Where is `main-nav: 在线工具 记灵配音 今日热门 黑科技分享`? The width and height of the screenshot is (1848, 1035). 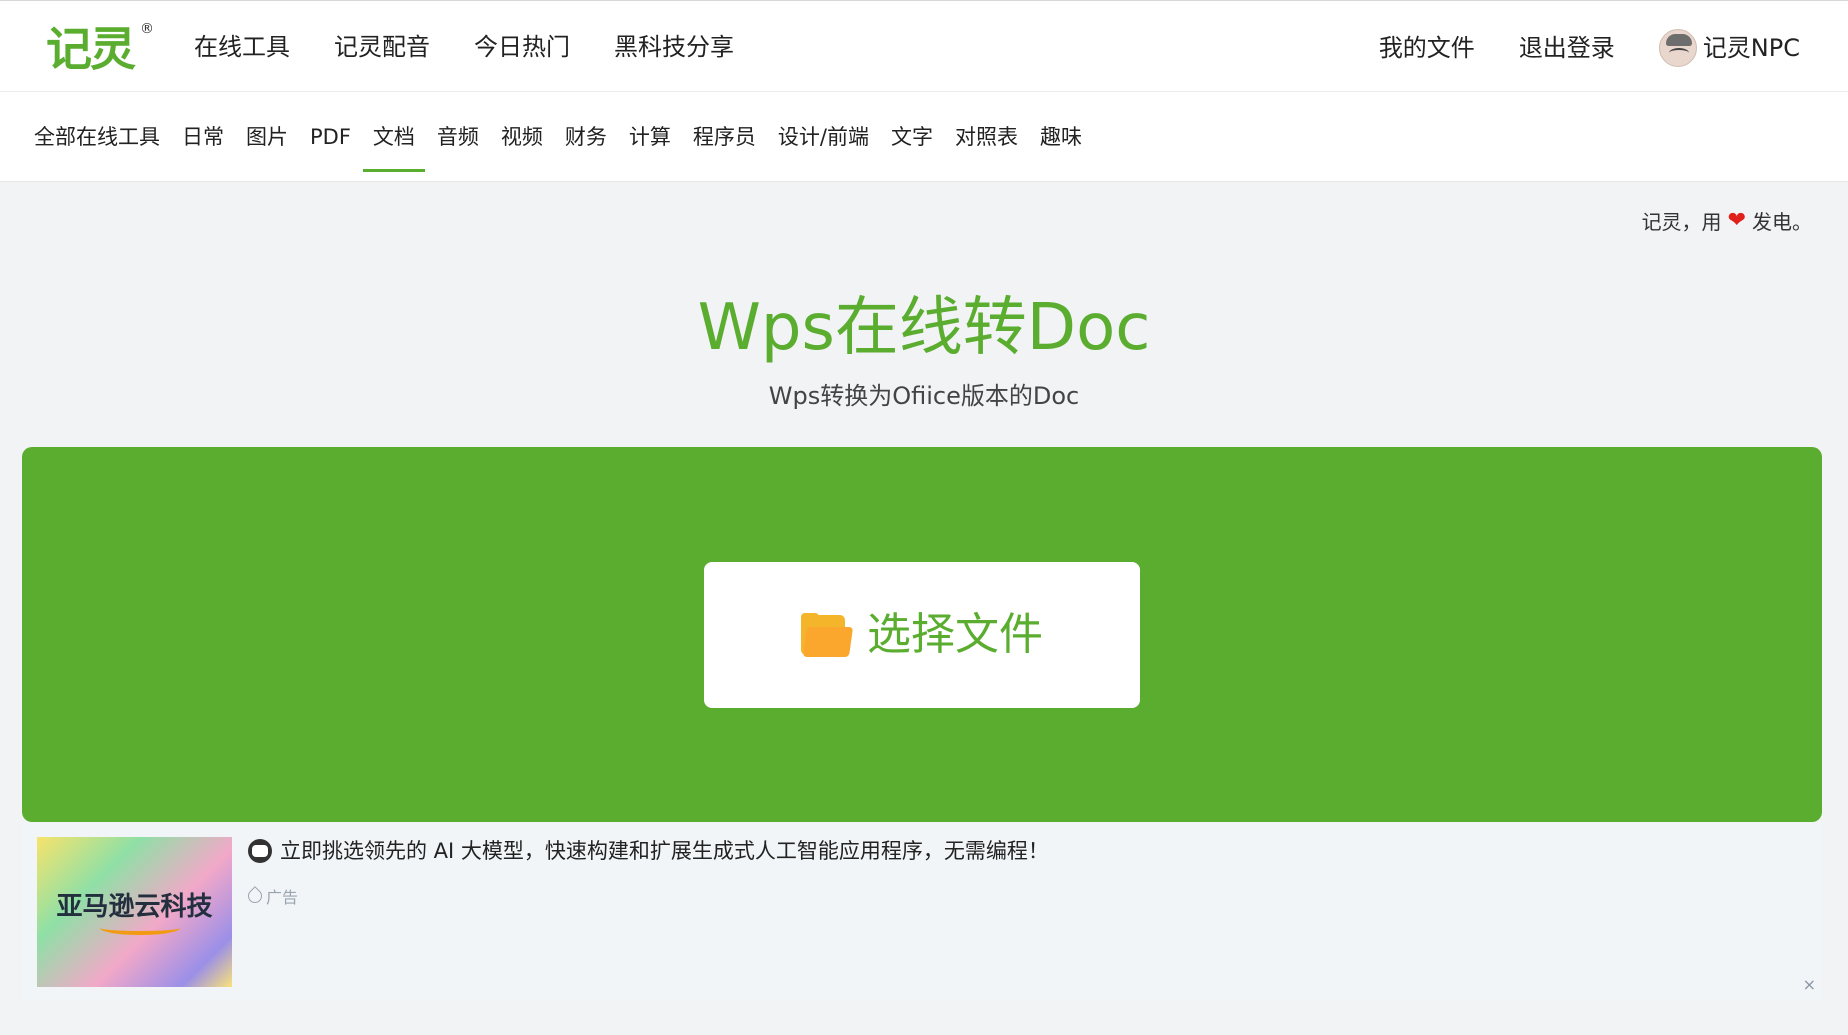
main-nav: 在线工具 记灵配音 今日热门 黑科技分享 is located at coordinates (486, 47).